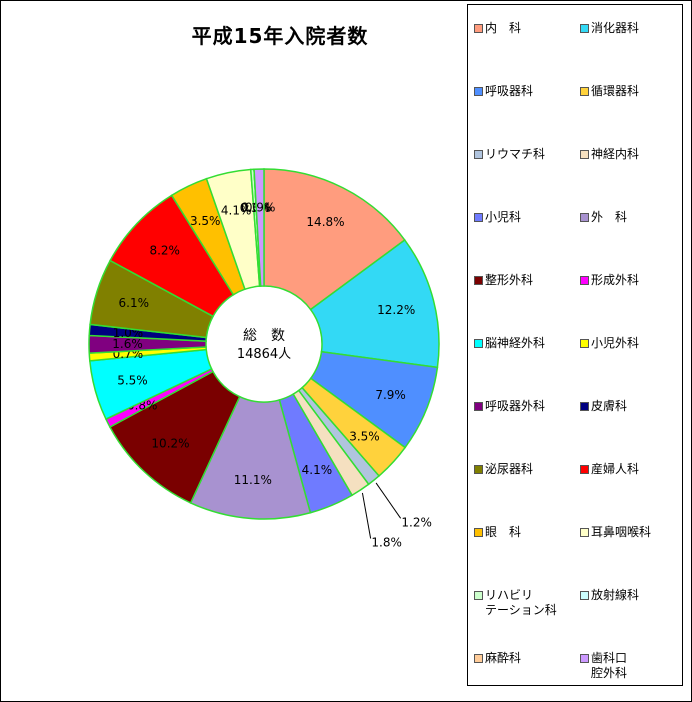  What do you see at coordinates (264, 354) in the screenshot?
I see `center-value: 14864人` at bounding box center [264, 354].